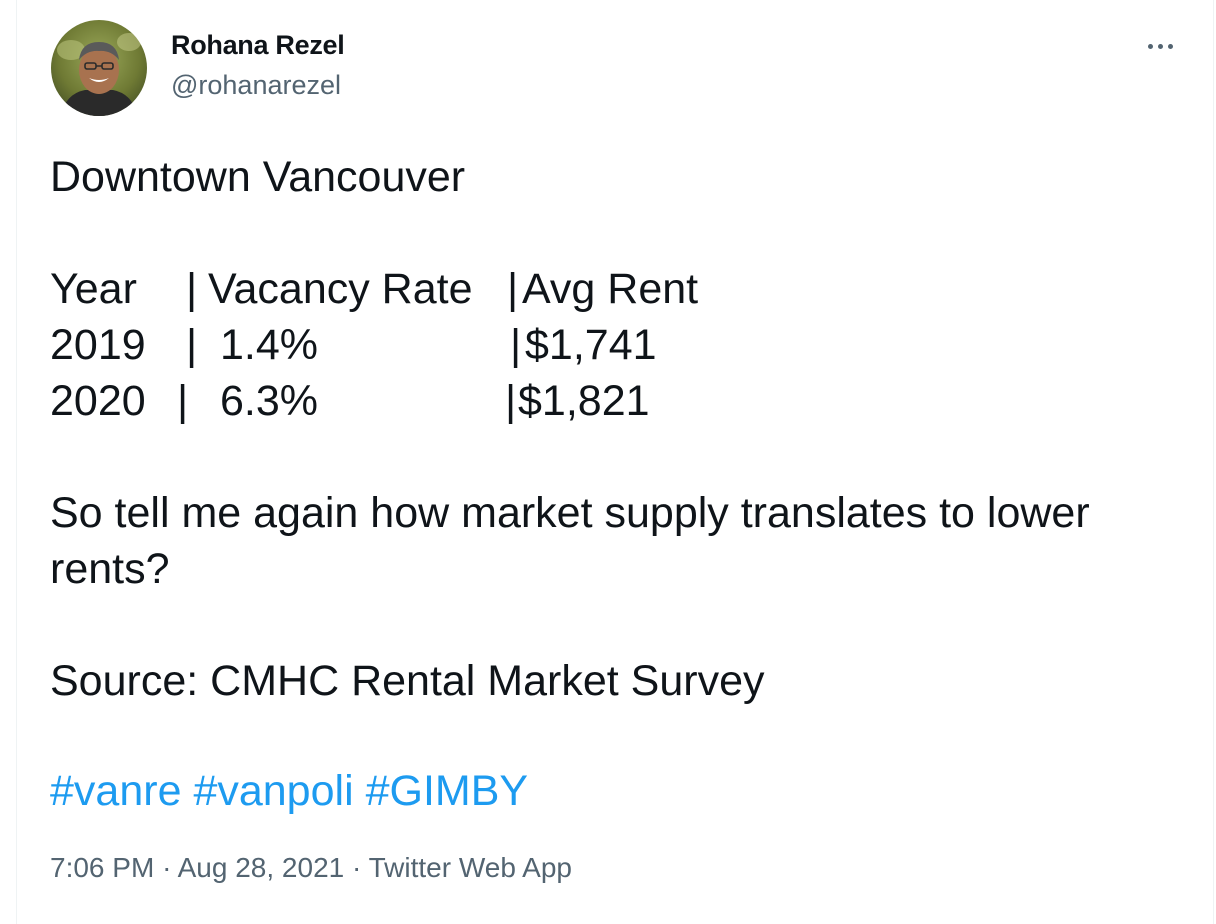  Describe the element at coordinates (98, 345) in the screenshot. I see `table-cell-year: 2019` at that location.